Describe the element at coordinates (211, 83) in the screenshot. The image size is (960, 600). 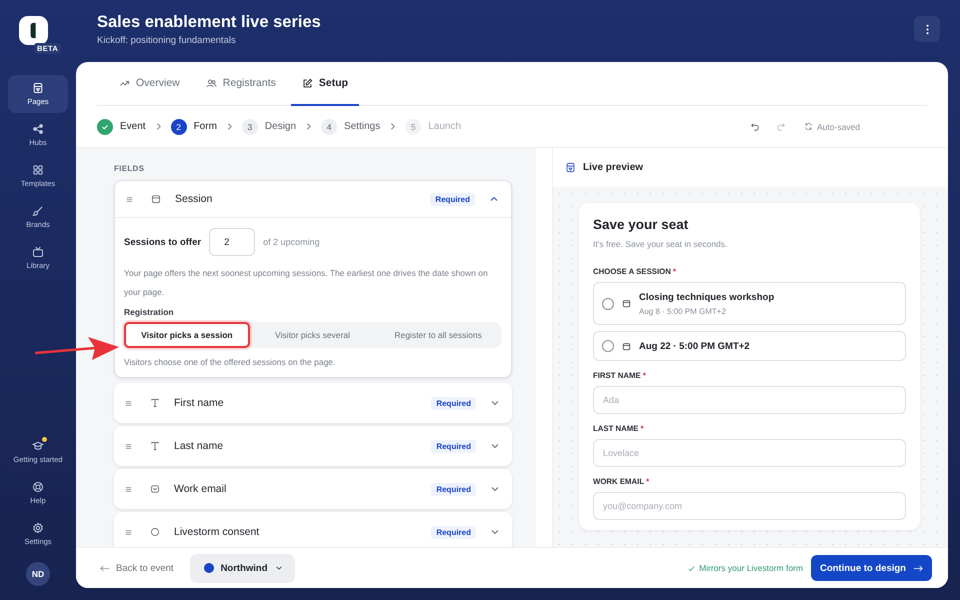
I see `people-icon` at that location.